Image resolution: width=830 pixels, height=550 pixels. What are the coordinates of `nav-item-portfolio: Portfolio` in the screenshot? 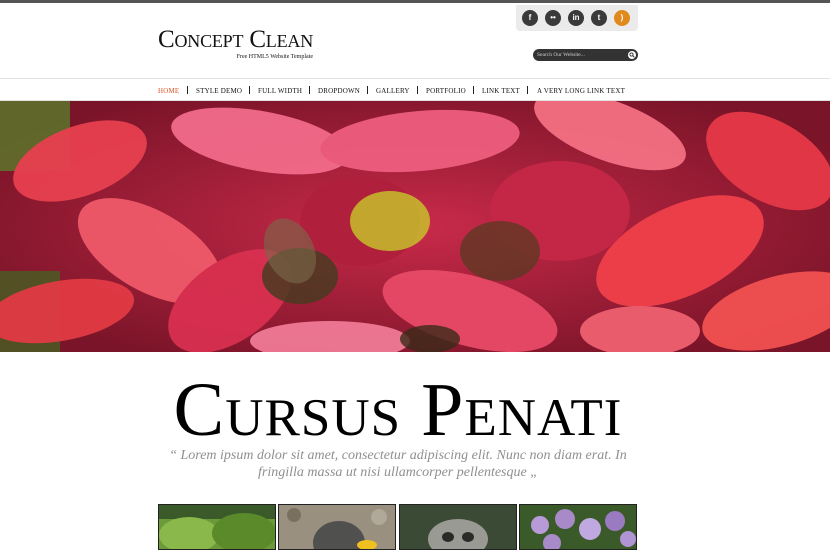 It's located at (446, 91).